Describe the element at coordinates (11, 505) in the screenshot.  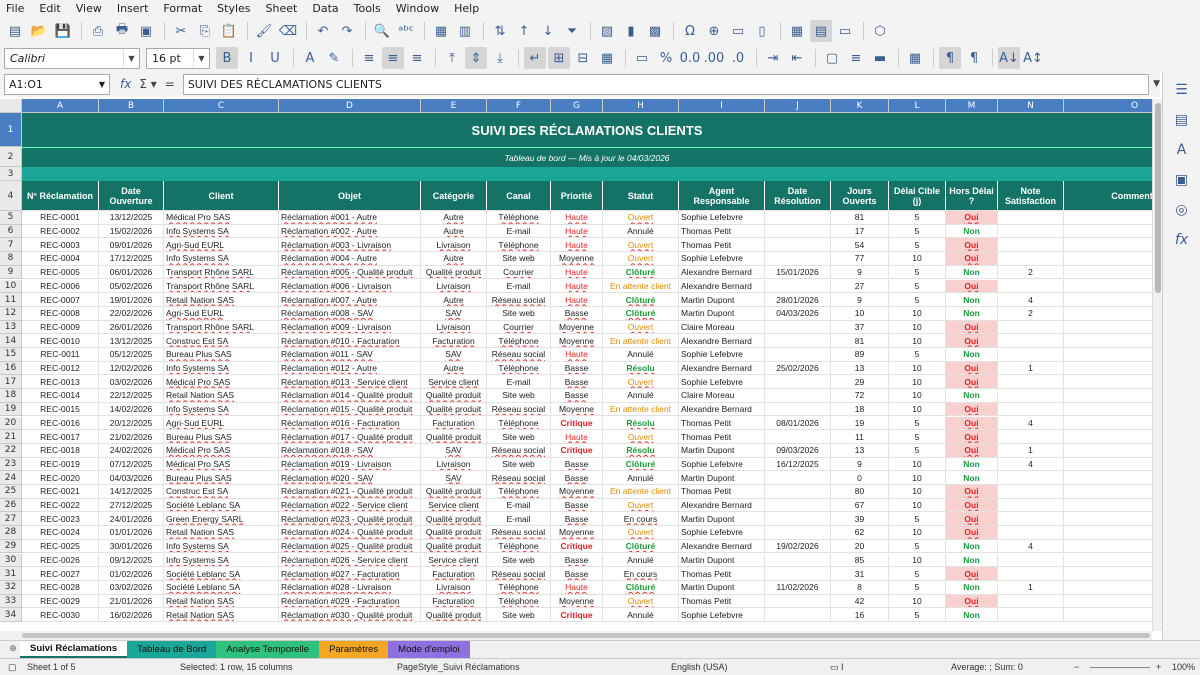
I see `row-header: 26` at that location.